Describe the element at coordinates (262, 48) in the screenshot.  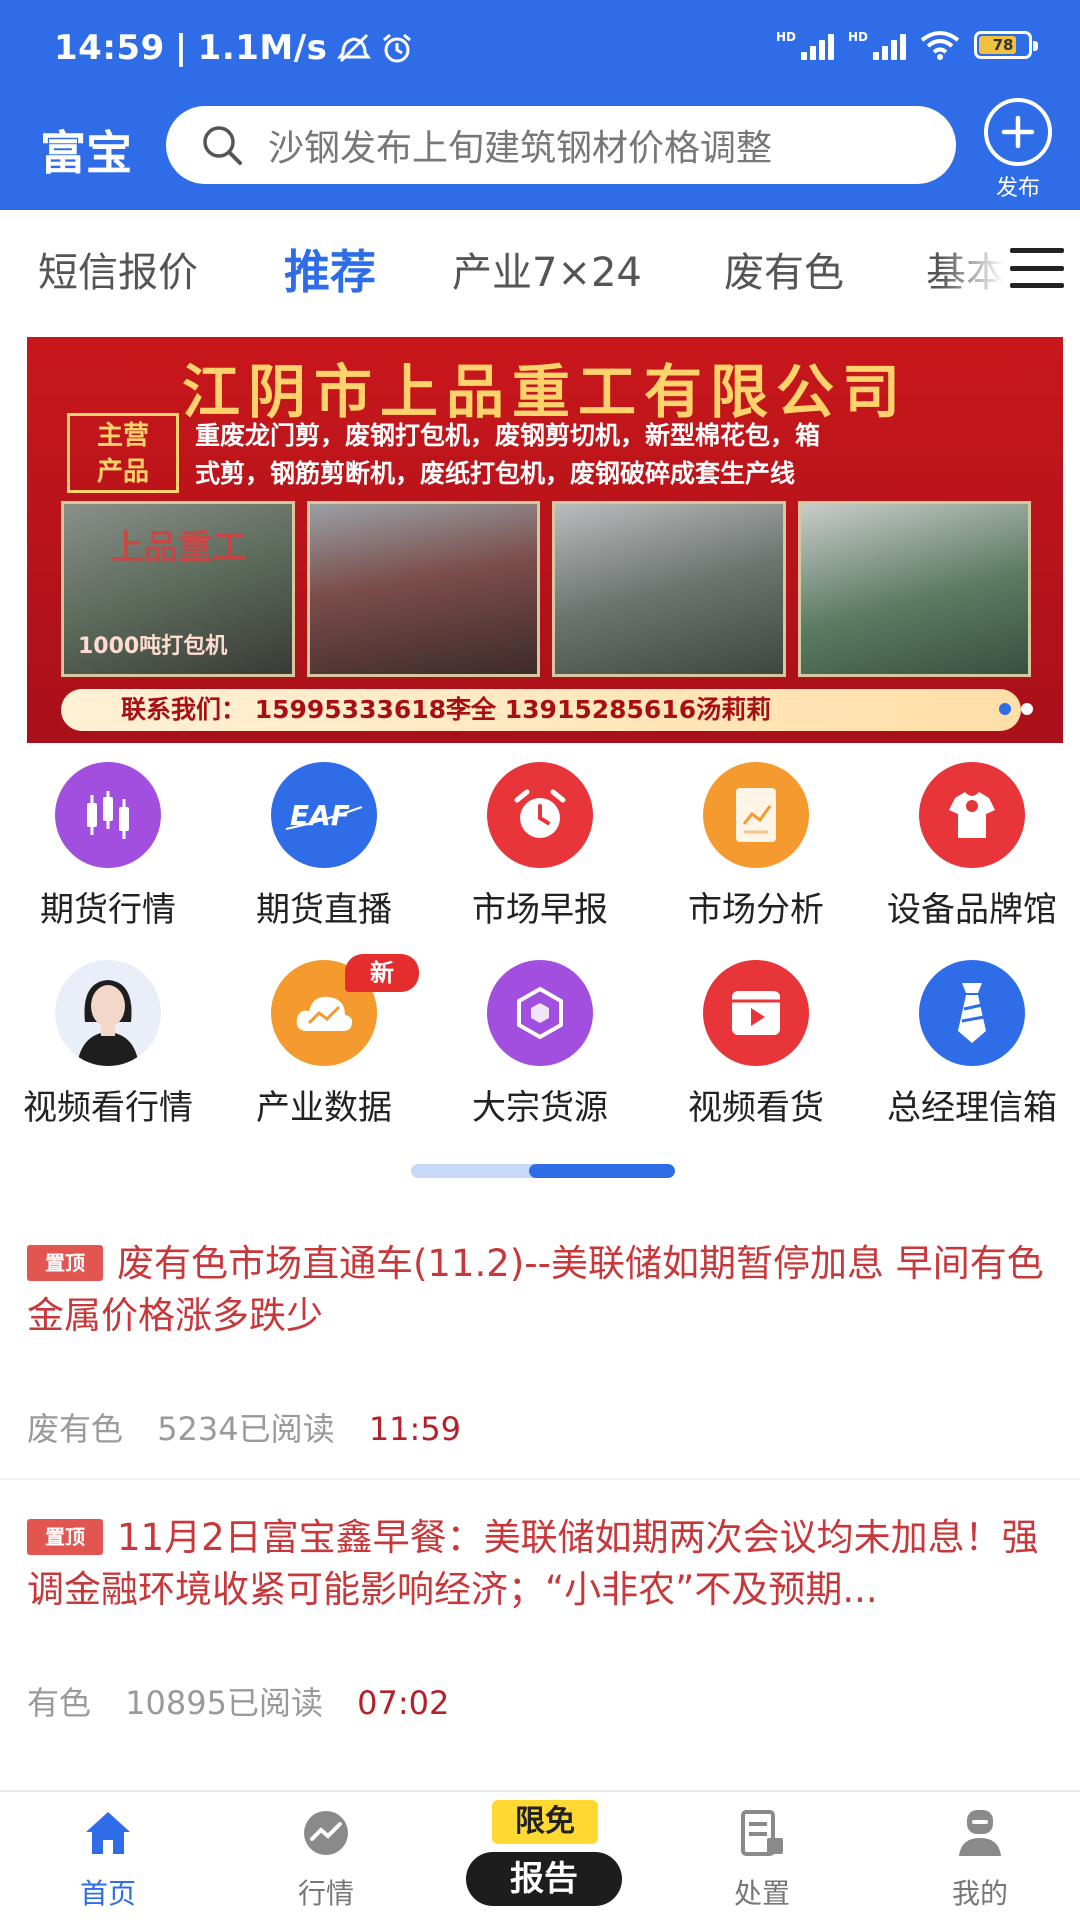
I see `network-speed: 1.1M/s` at that location.